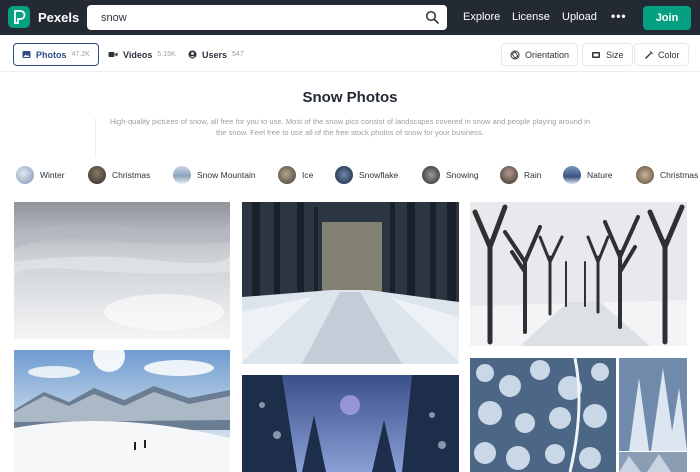 The height and width of the screenshot is (472, 700). Describe the element at coordinates (619, 16) in the screenshot. I see `more-menu-button: •••` at that location.